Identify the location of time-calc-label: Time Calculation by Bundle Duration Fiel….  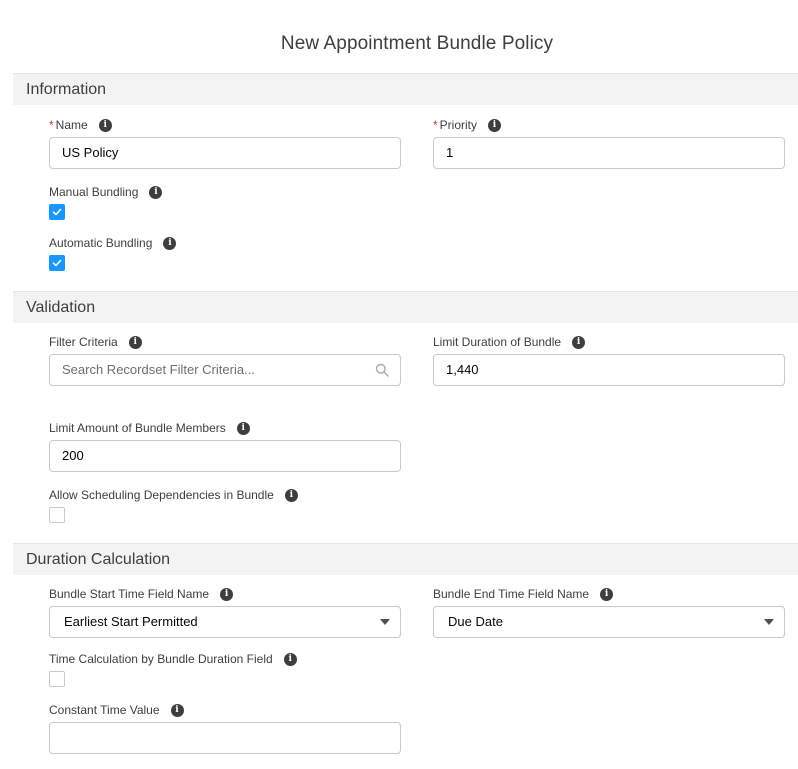
(173, 659).